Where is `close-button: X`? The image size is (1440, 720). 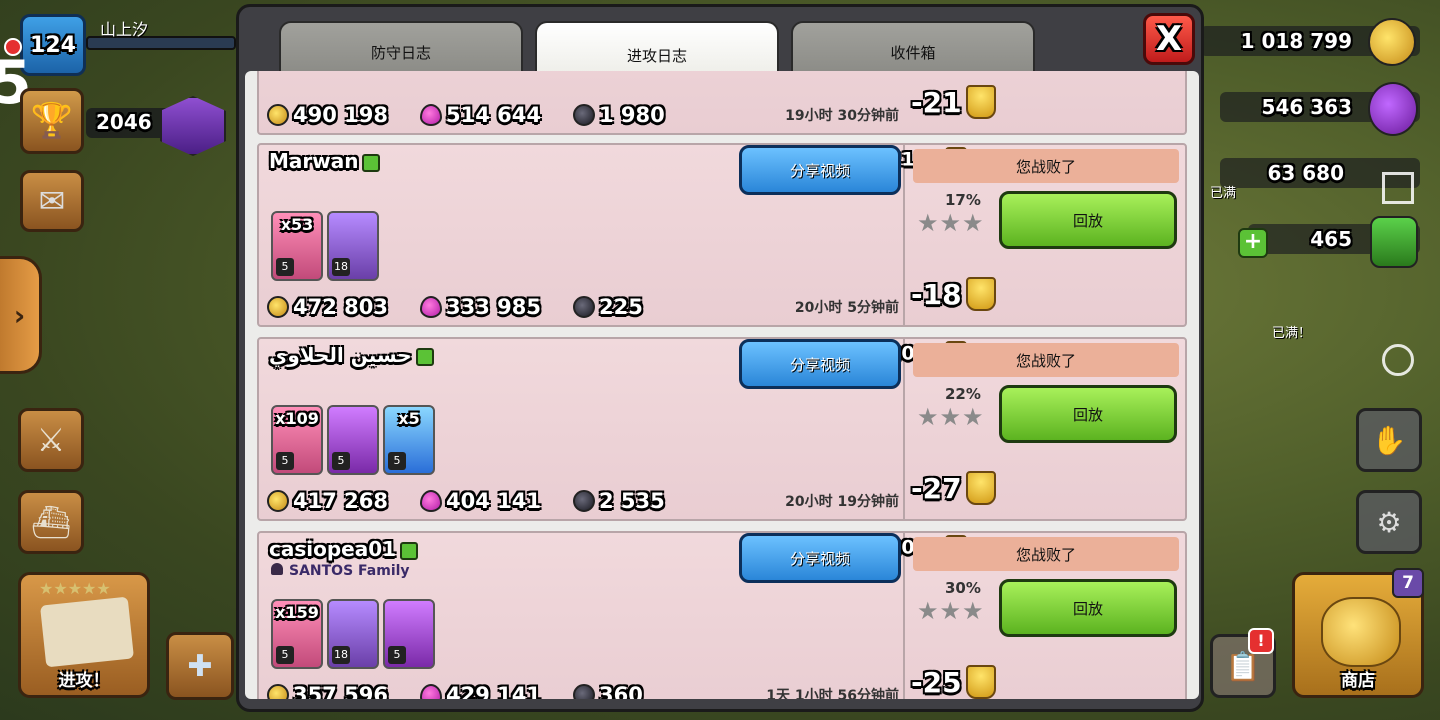 close-button: X is located at coordinates (1169, 39).